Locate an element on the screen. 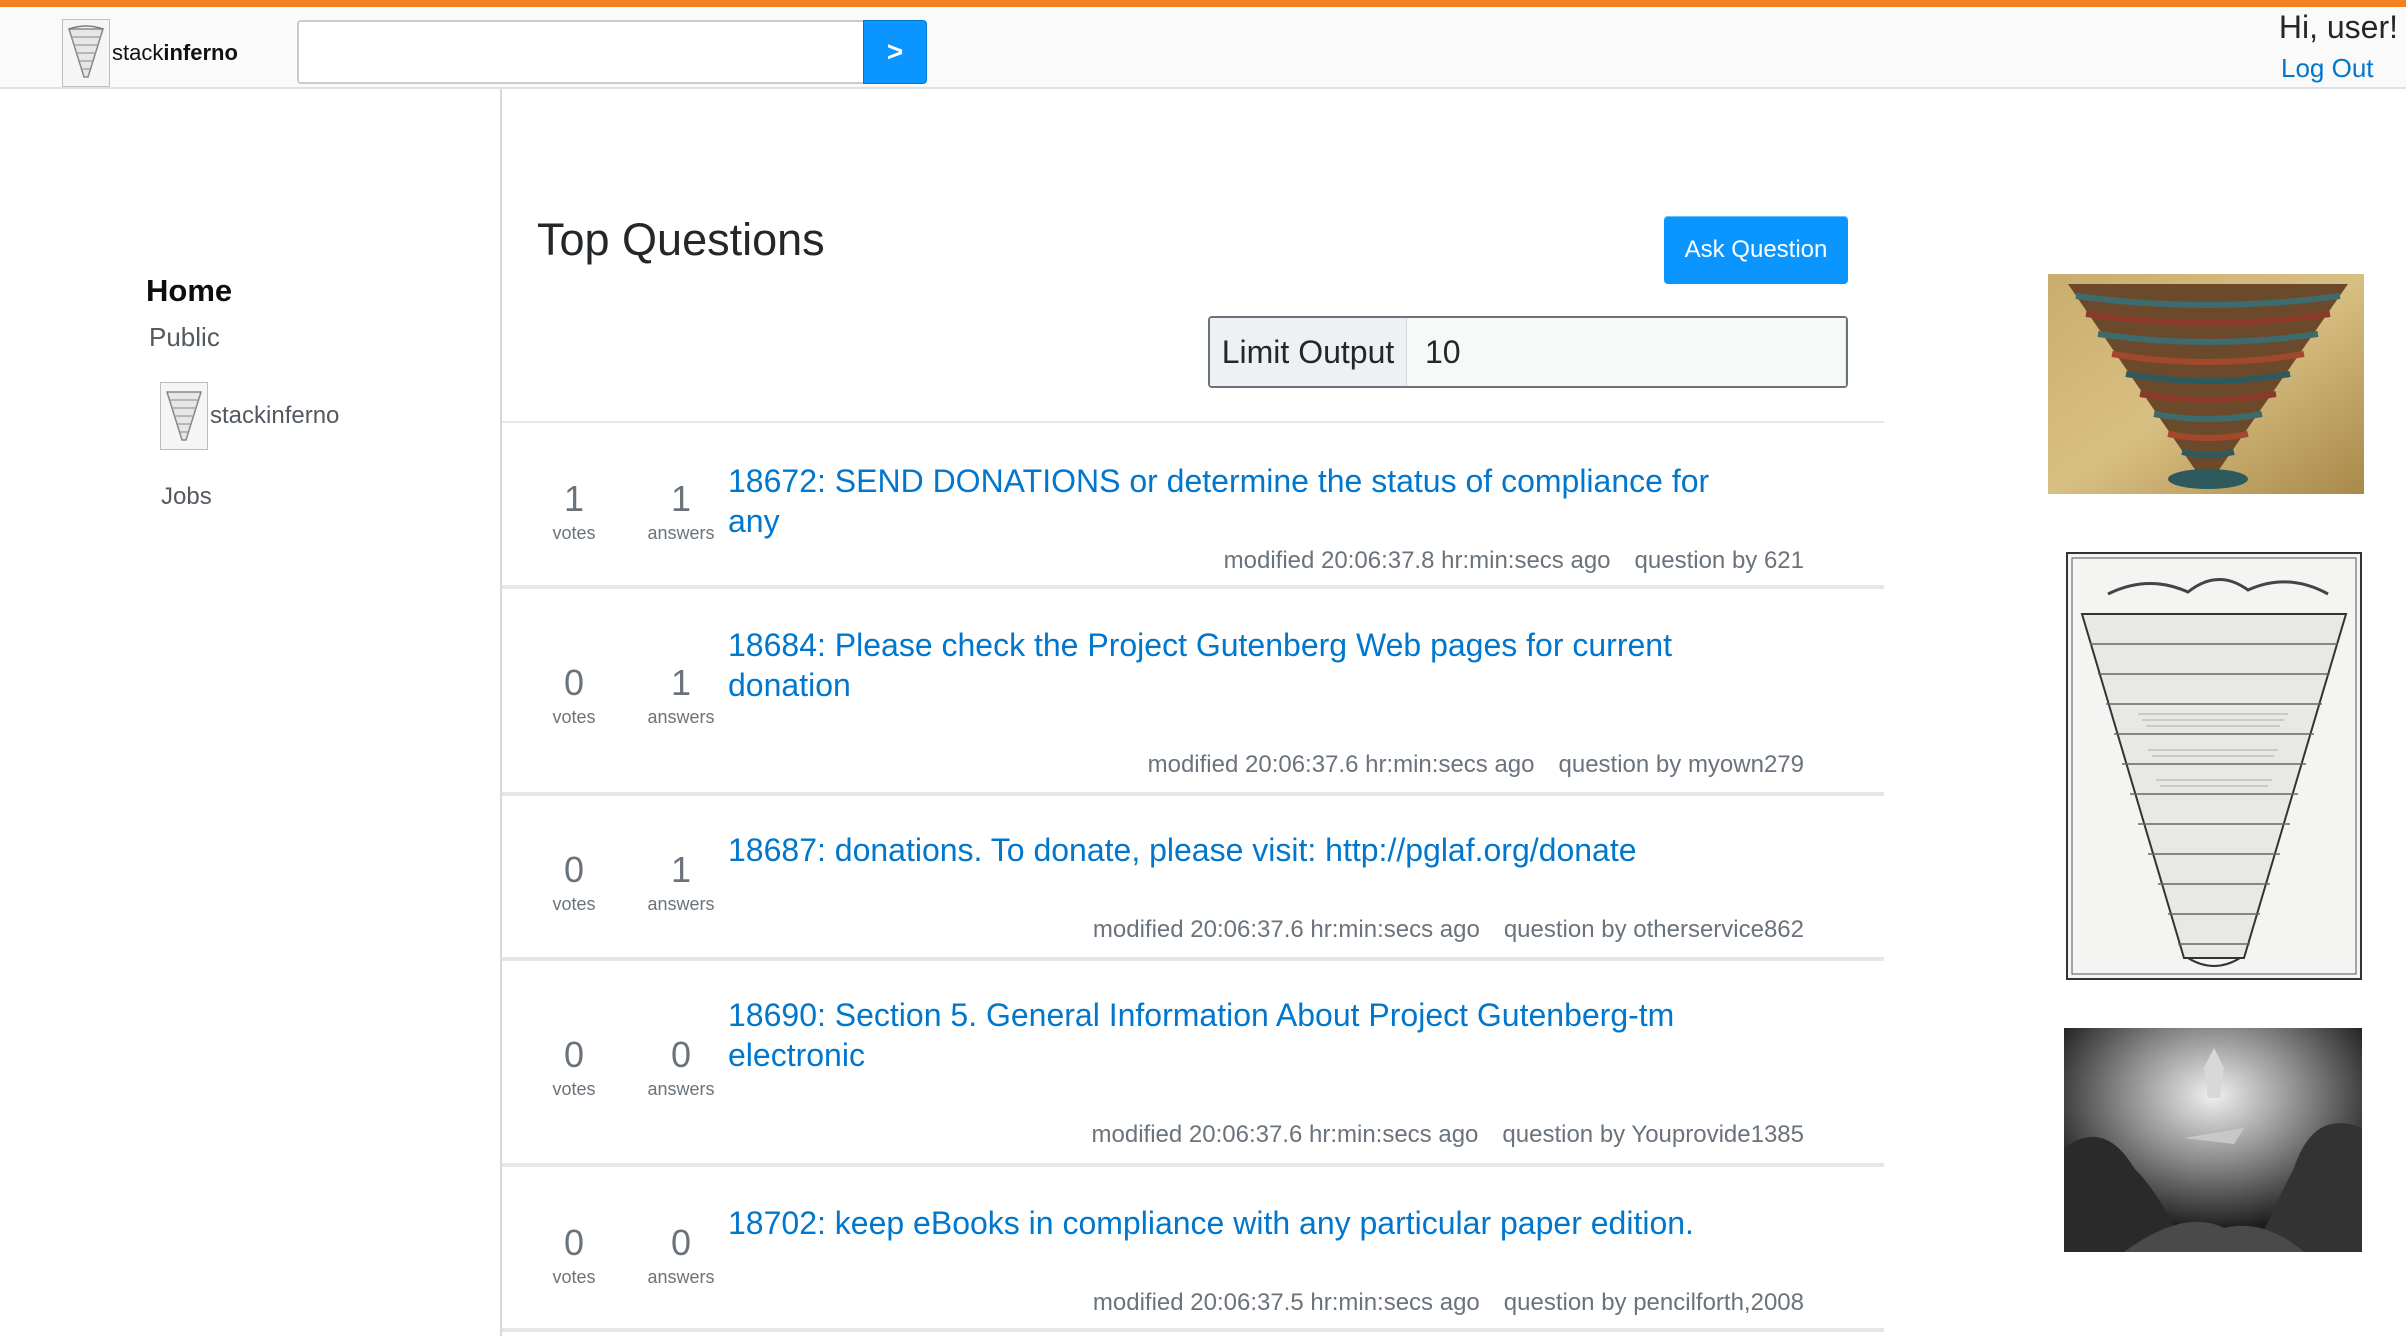 This screenshot has width=2406, height=1336. vote-count: 1 votes is located at coordinates (574, 511).